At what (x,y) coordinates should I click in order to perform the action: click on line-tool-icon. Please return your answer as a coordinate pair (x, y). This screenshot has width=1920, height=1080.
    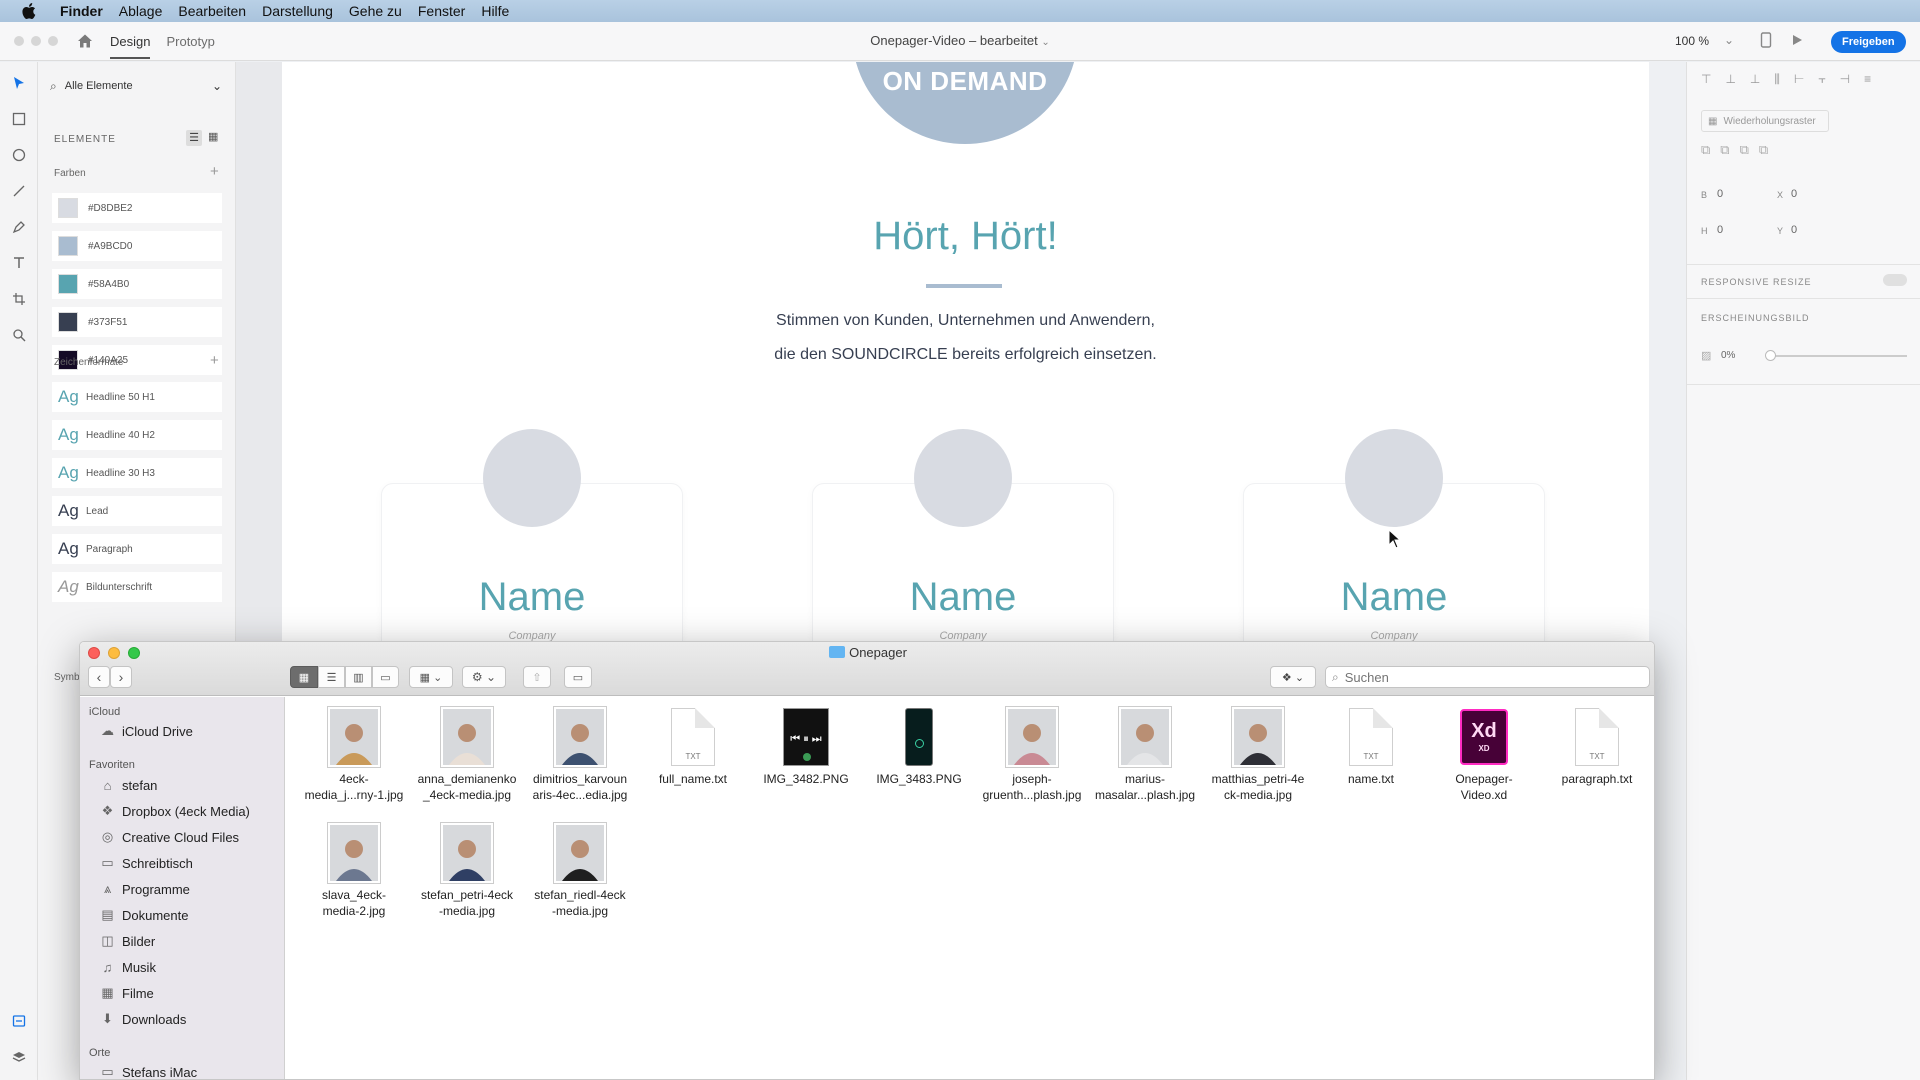
    Looking at the image, I should click on (19, 191).